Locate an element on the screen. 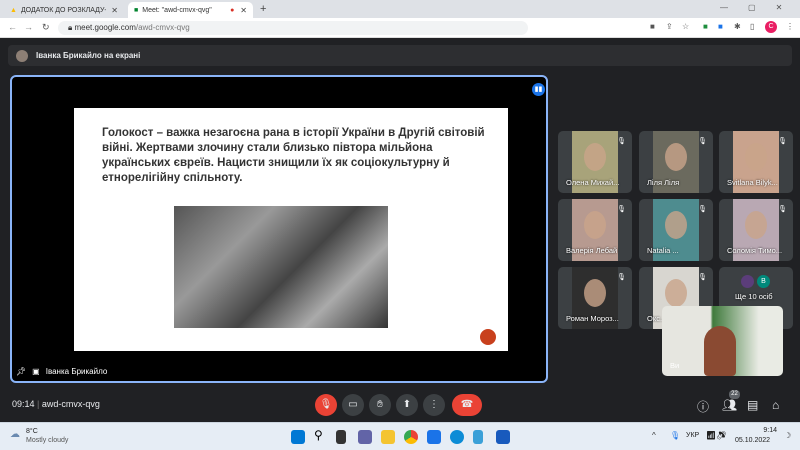 This screenshot has width=800, height=450. raise-hand-button: ✋︎ is located at coordinates (380, 405).